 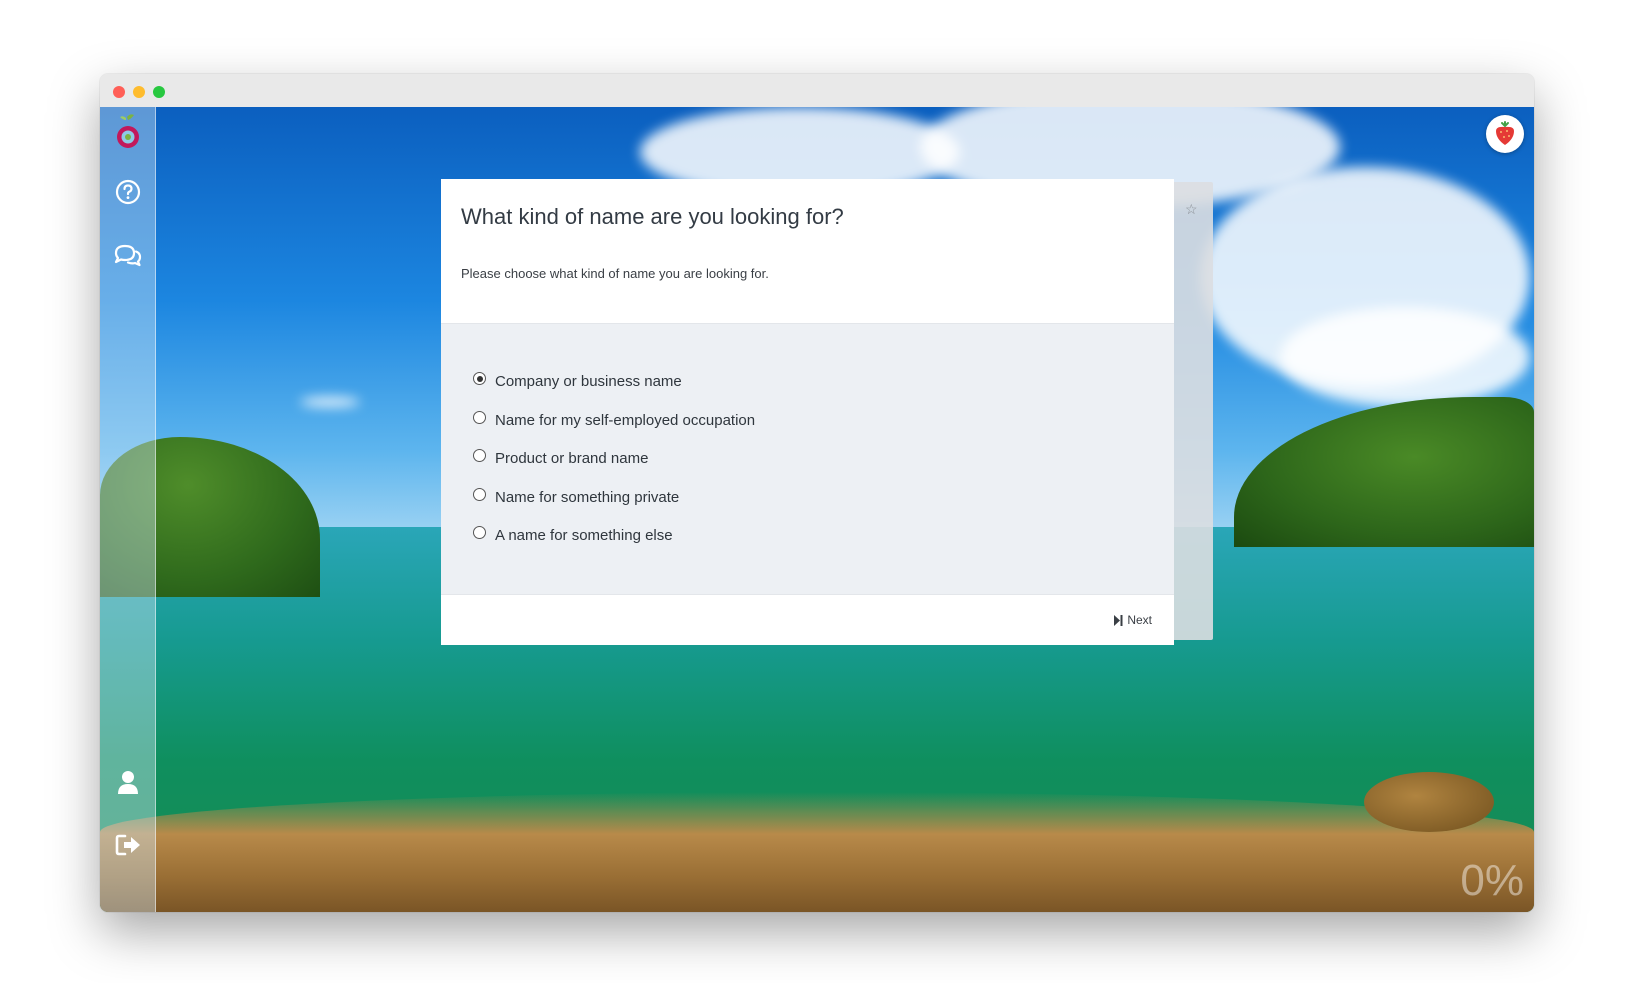 I want to click on star-icon: ☆, so click(x=1191, y=209).